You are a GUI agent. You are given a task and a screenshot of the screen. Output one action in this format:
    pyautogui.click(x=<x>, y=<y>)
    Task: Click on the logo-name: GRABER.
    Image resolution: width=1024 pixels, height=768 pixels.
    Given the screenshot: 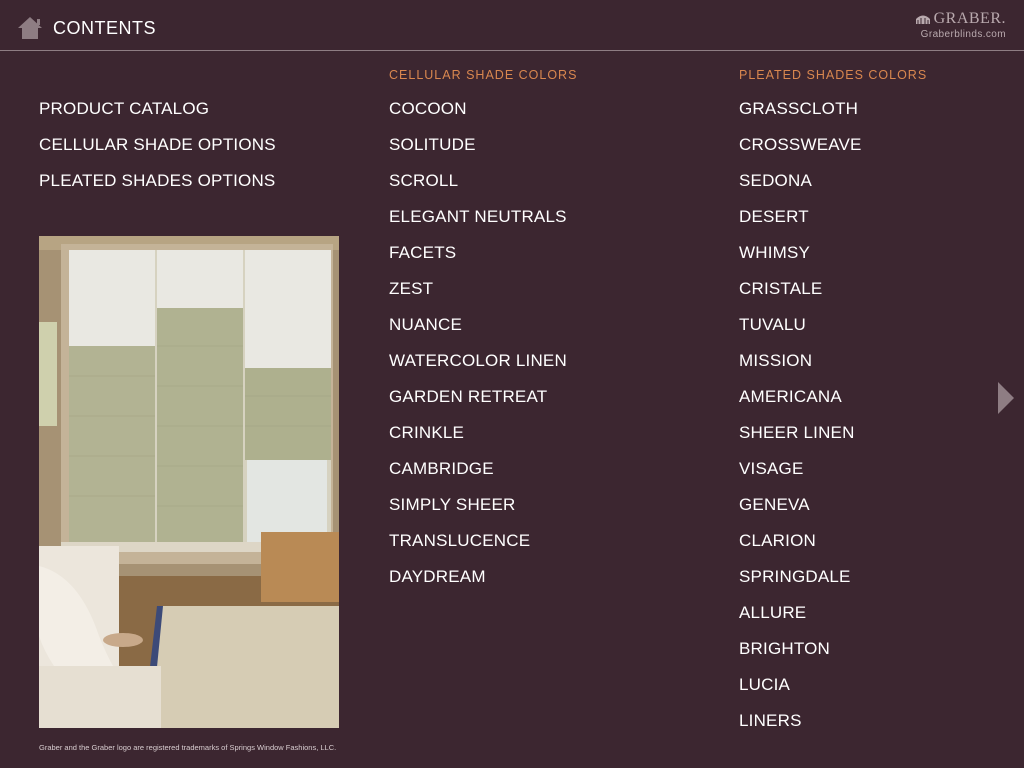 What is the action you would take?
    pyautogui.click(x=969, y=18)
    